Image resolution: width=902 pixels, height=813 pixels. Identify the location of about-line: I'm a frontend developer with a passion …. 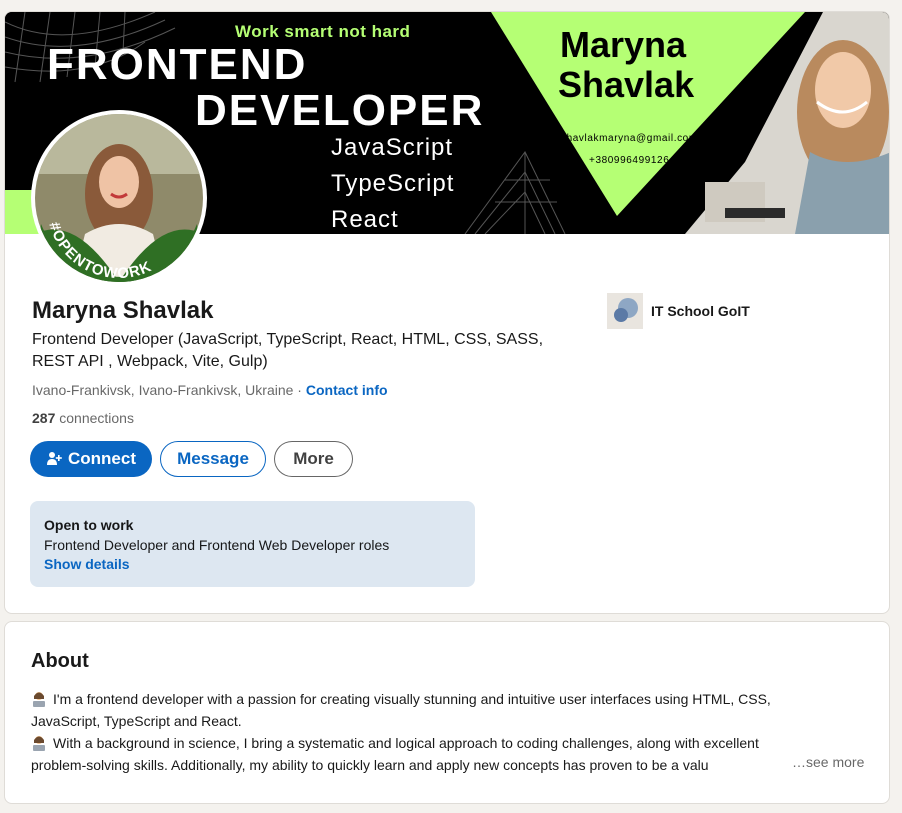
(412, 699).